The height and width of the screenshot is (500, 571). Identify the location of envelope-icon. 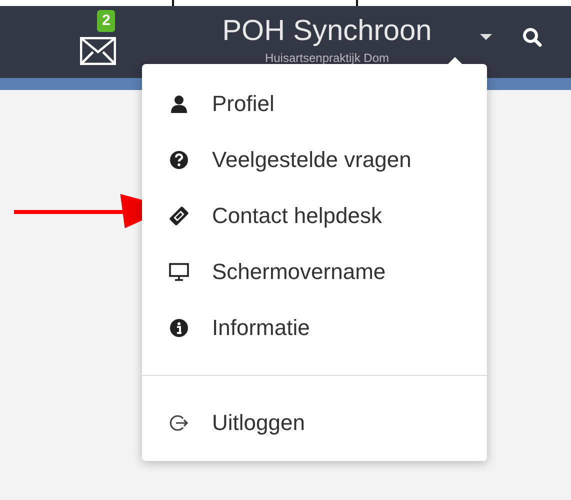
(98, 51).